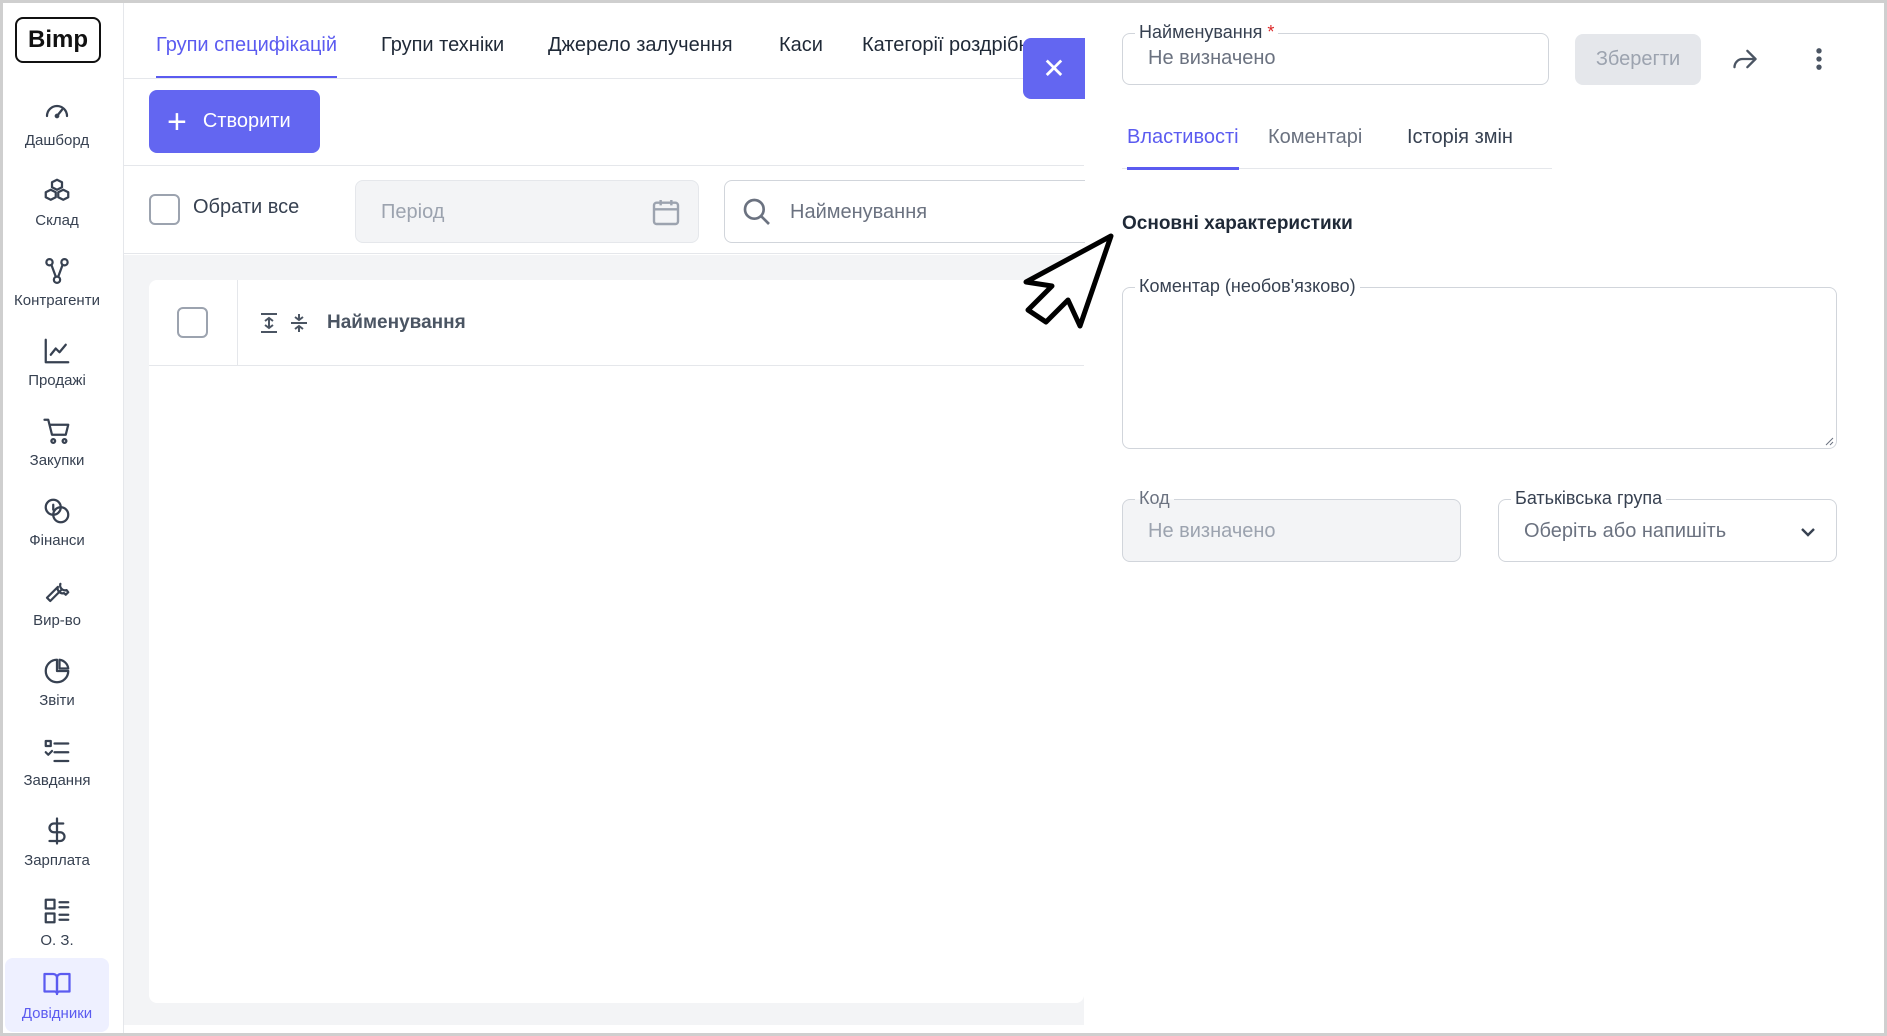  Describe the element at coordinates (246, 121) in the screenshot. I see `create-button-label: Створити` at that location.